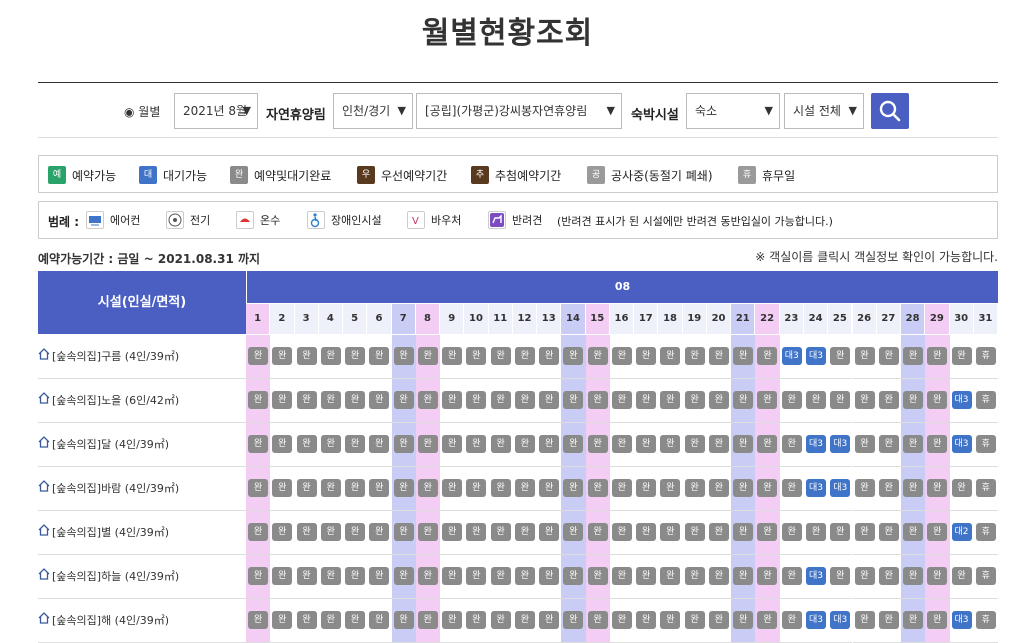  Describe the element at coordinates (767, 319) in the screenshot. I see `day-header: 22` at that location.